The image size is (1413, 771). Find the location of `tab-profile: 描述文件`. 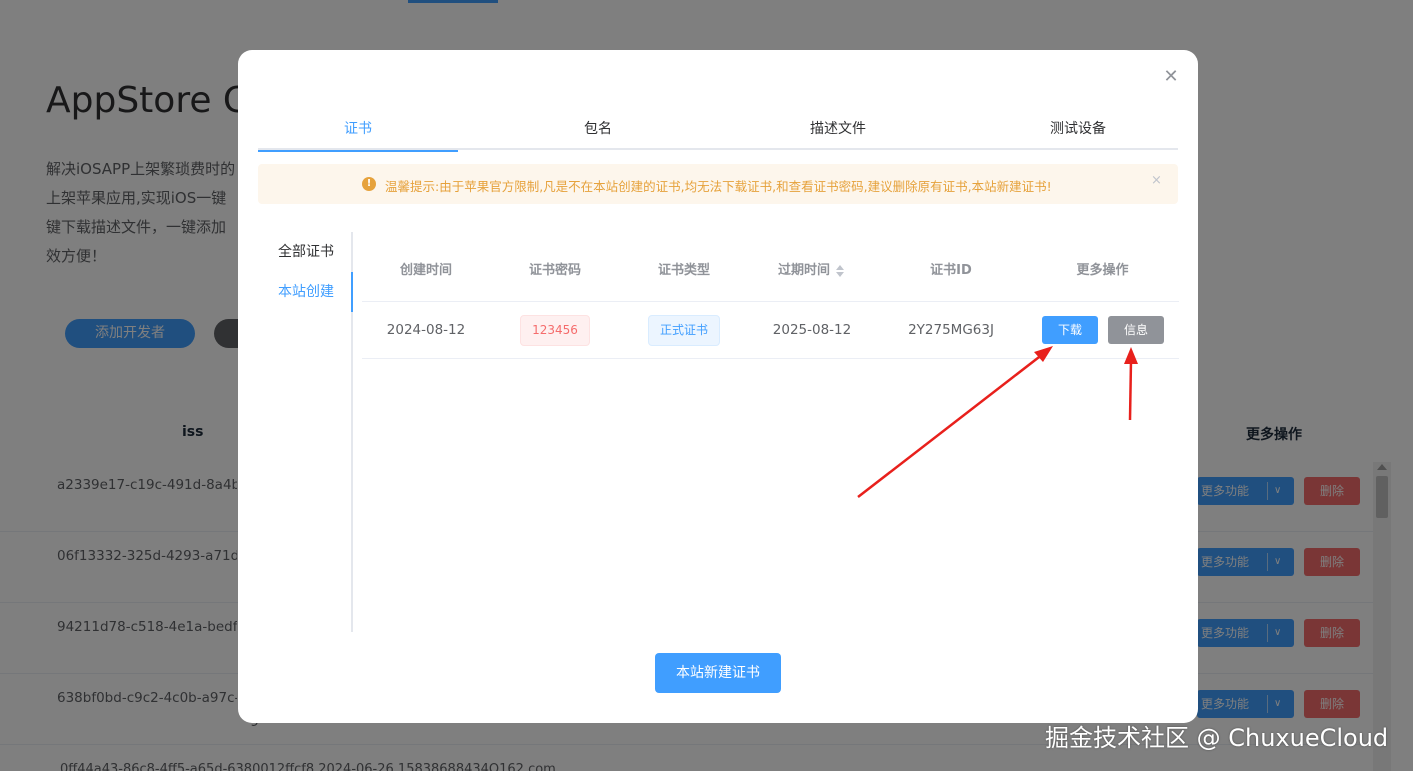

tab-profile: 描述文件 is located at coordinates (838, 132).